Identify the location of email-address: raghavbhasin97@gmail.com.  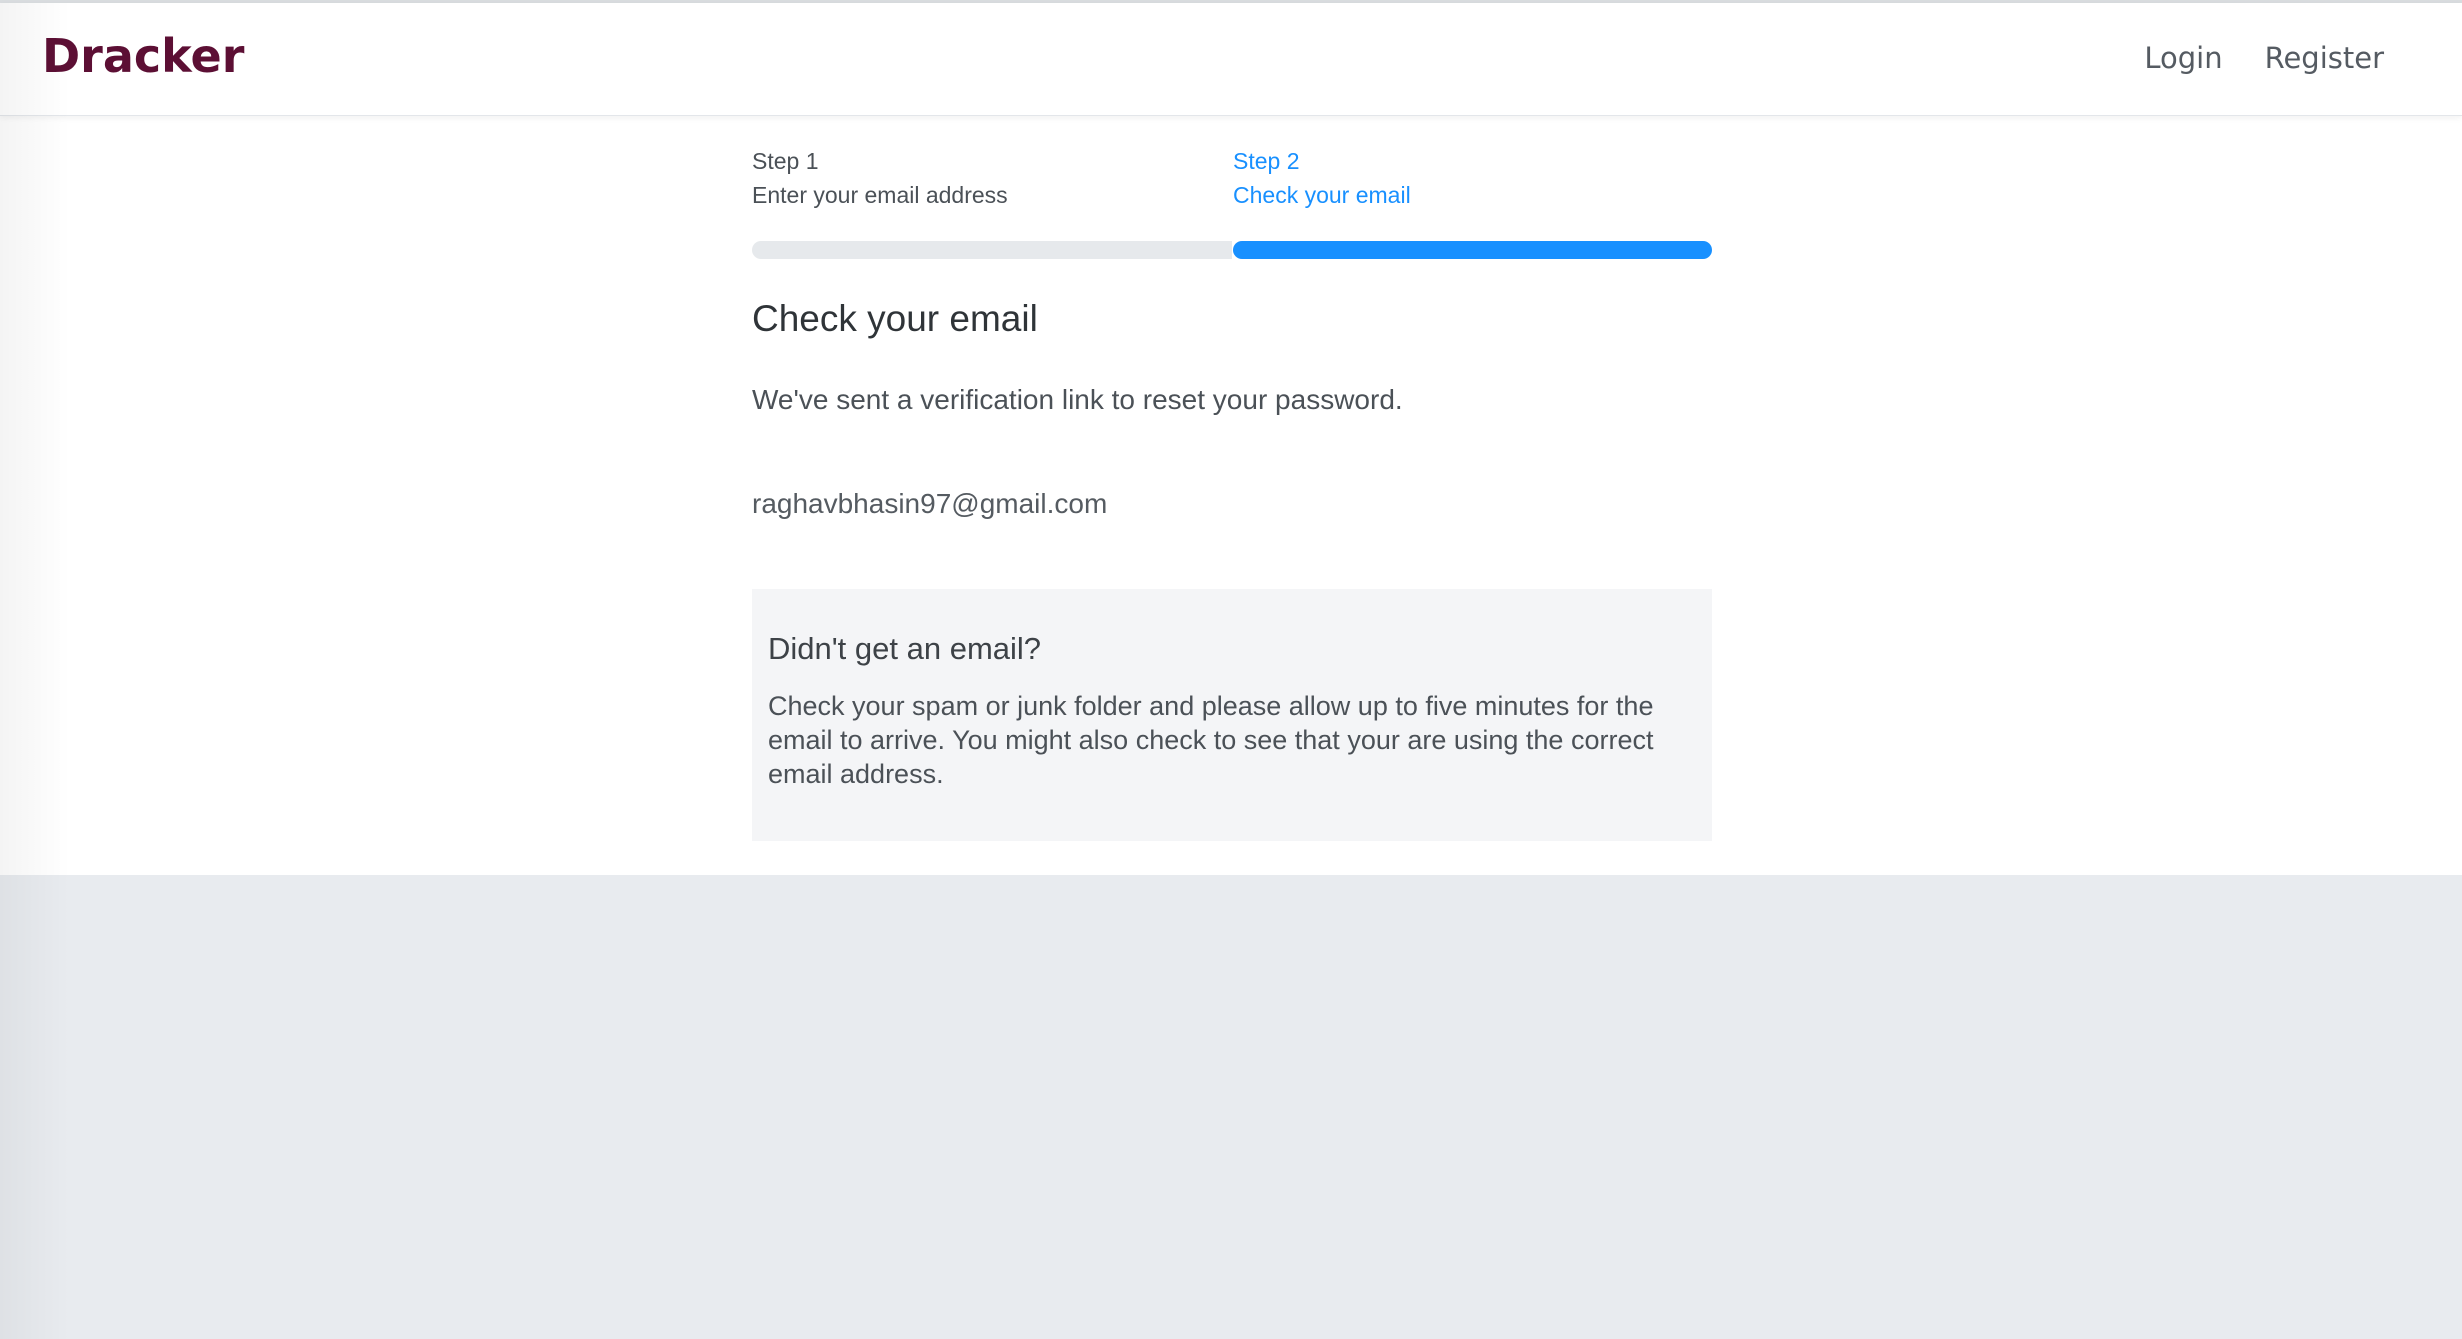
(930, 503).